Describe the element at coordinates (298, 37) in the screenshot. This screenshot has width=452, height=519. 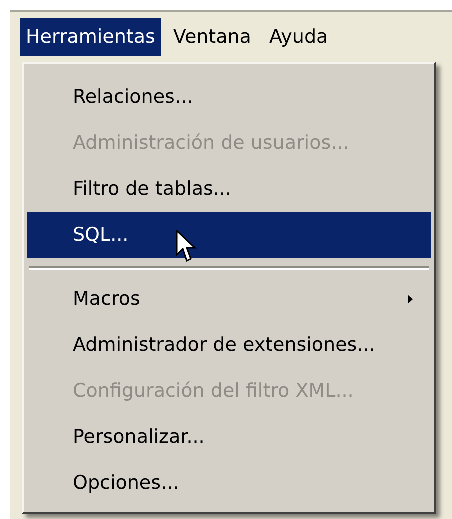
I see `menu-bar-item: Ayuda` at that location.